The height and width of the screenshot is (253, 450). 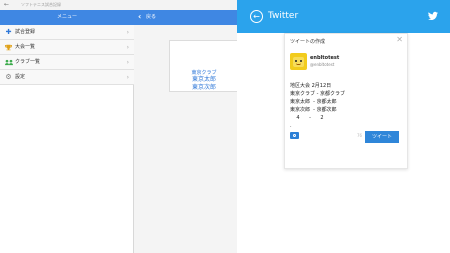 What do you see at coordinates (28, 62) in the screenshot?
I see `menu-item-label: クラブ一覧` at bounding box center [28, 62].